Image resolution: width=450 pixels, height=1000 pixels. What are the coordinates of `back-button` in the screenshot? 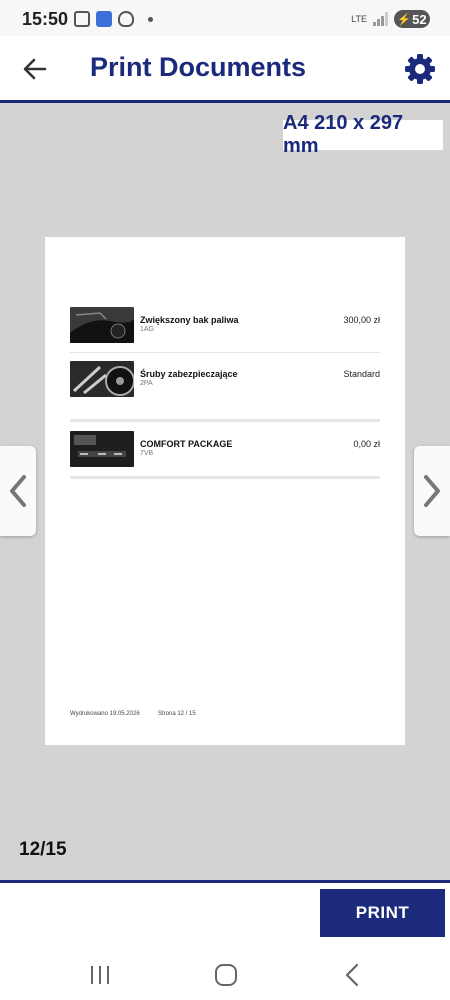 It's located at (35, 69).